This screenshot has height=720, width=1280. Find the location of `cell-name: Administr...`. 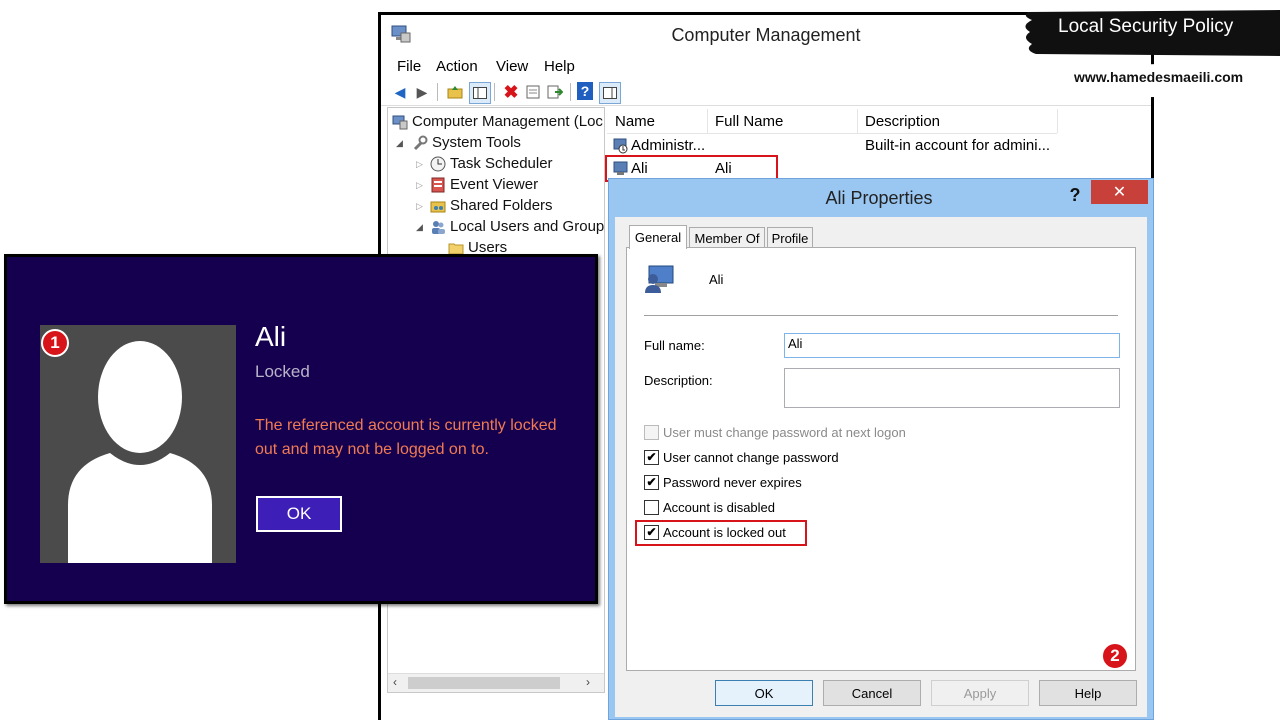

cell-name: Administr... is located at coordinates (668, 145).